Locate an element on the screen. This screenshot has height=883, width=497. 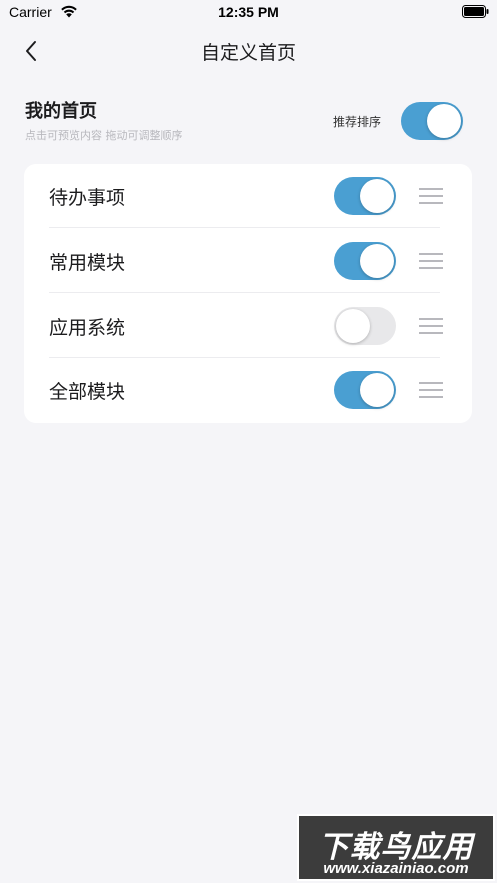
page-title: 自定义首页 is located at coordinates (248, 53).